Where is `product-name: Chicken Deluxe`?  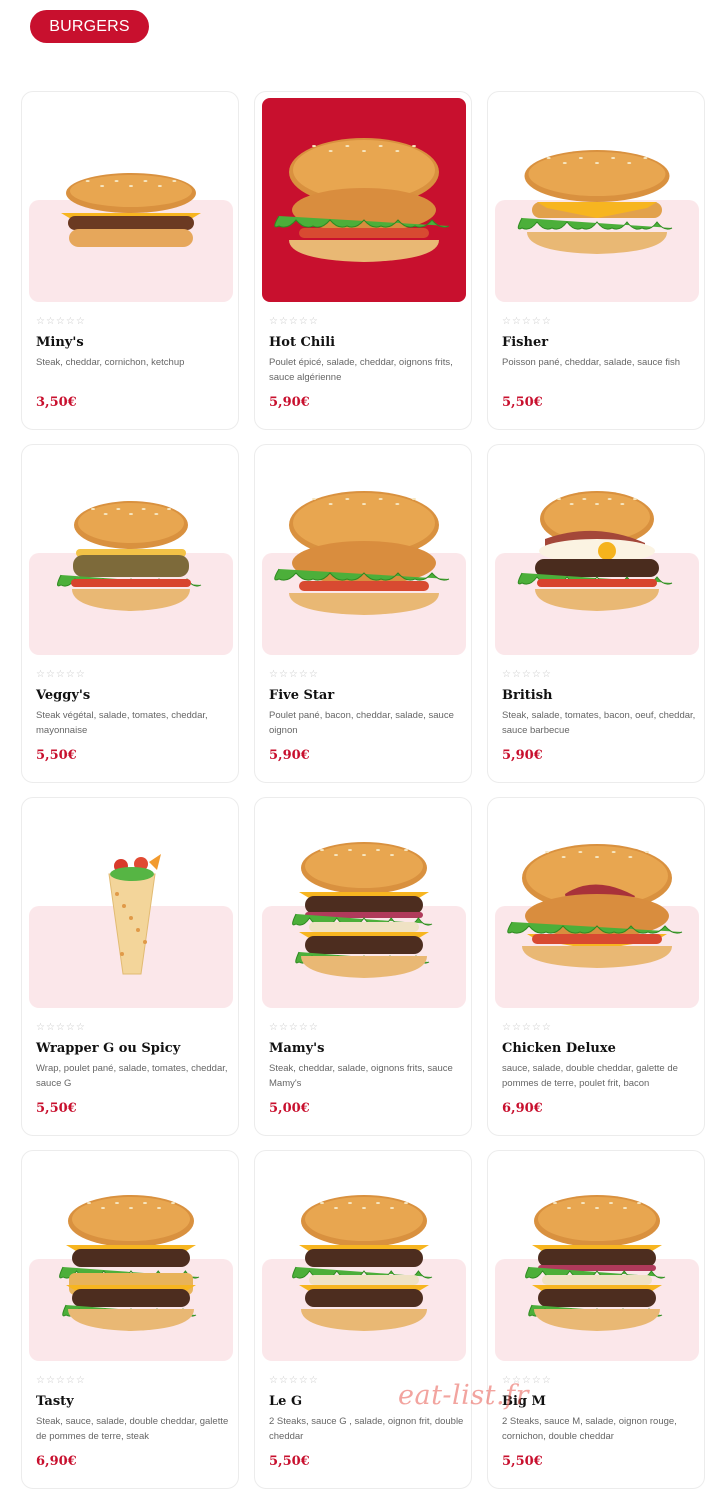 product-name: Chicken Deluxe is located at coordinates (559, 1048).